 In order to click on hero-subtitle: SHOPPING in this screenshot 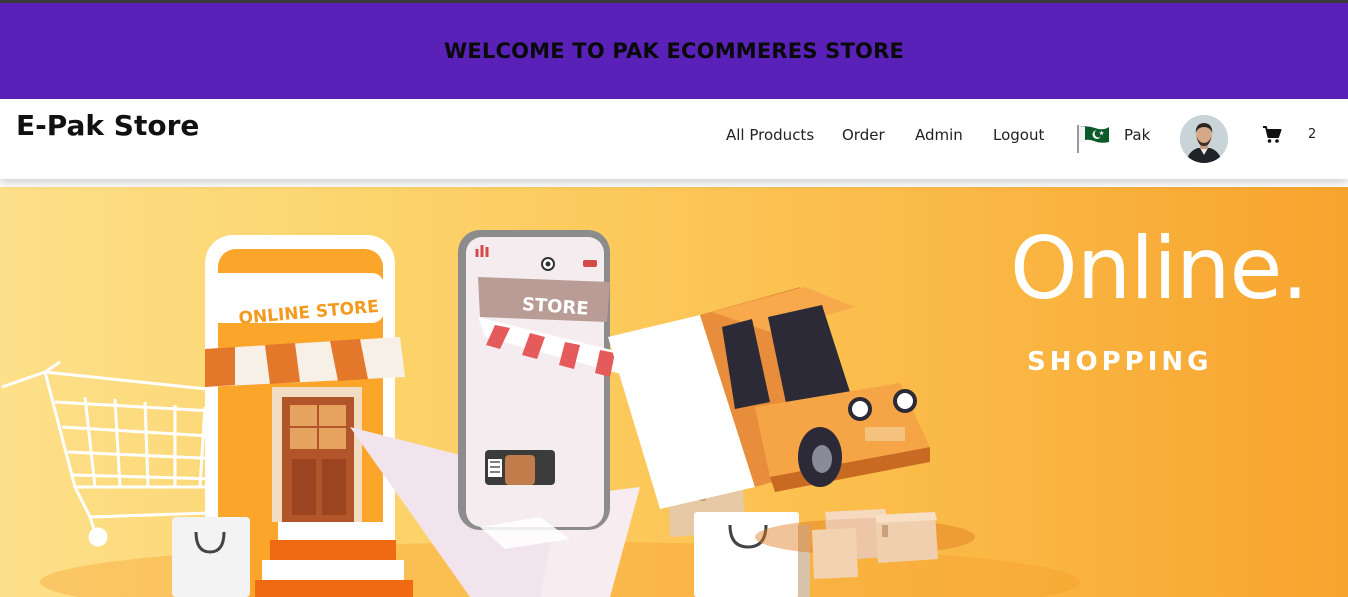, I will do `click(1120, 362)`.